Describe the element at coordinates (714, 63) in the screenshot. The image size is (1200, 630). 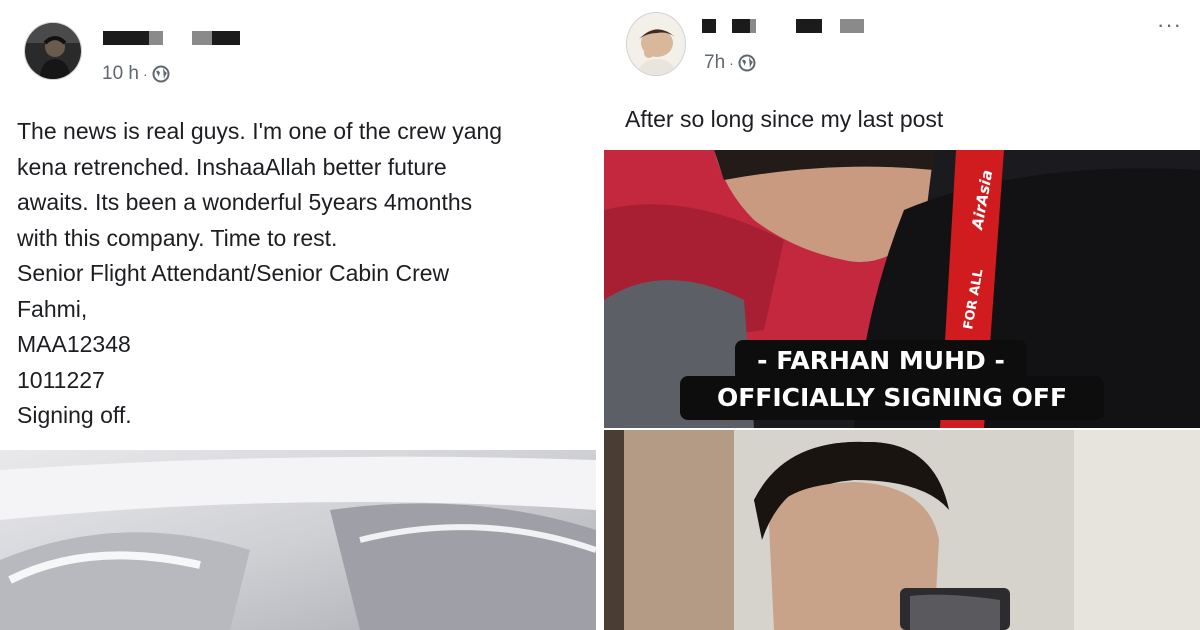
I see `post-timestamp: 7h` at that location.